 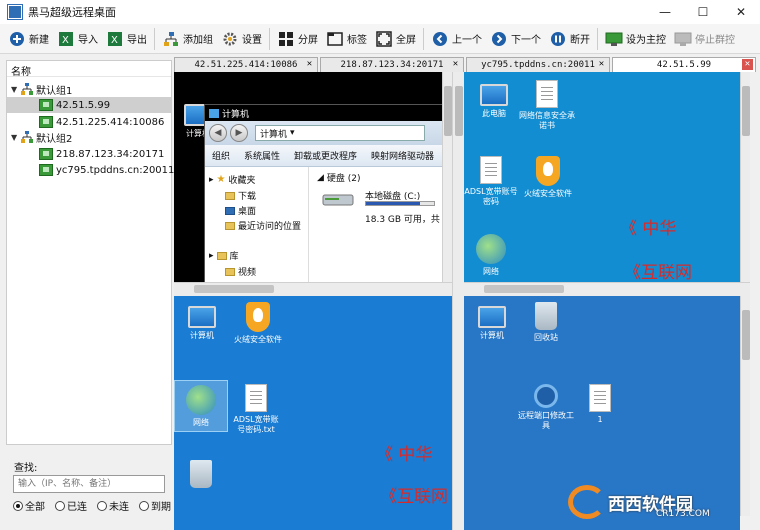 What do you see at coordinates (241, 39) in the screenshot?
I see `settings-button: 设置` at bounding box center [241, 39].